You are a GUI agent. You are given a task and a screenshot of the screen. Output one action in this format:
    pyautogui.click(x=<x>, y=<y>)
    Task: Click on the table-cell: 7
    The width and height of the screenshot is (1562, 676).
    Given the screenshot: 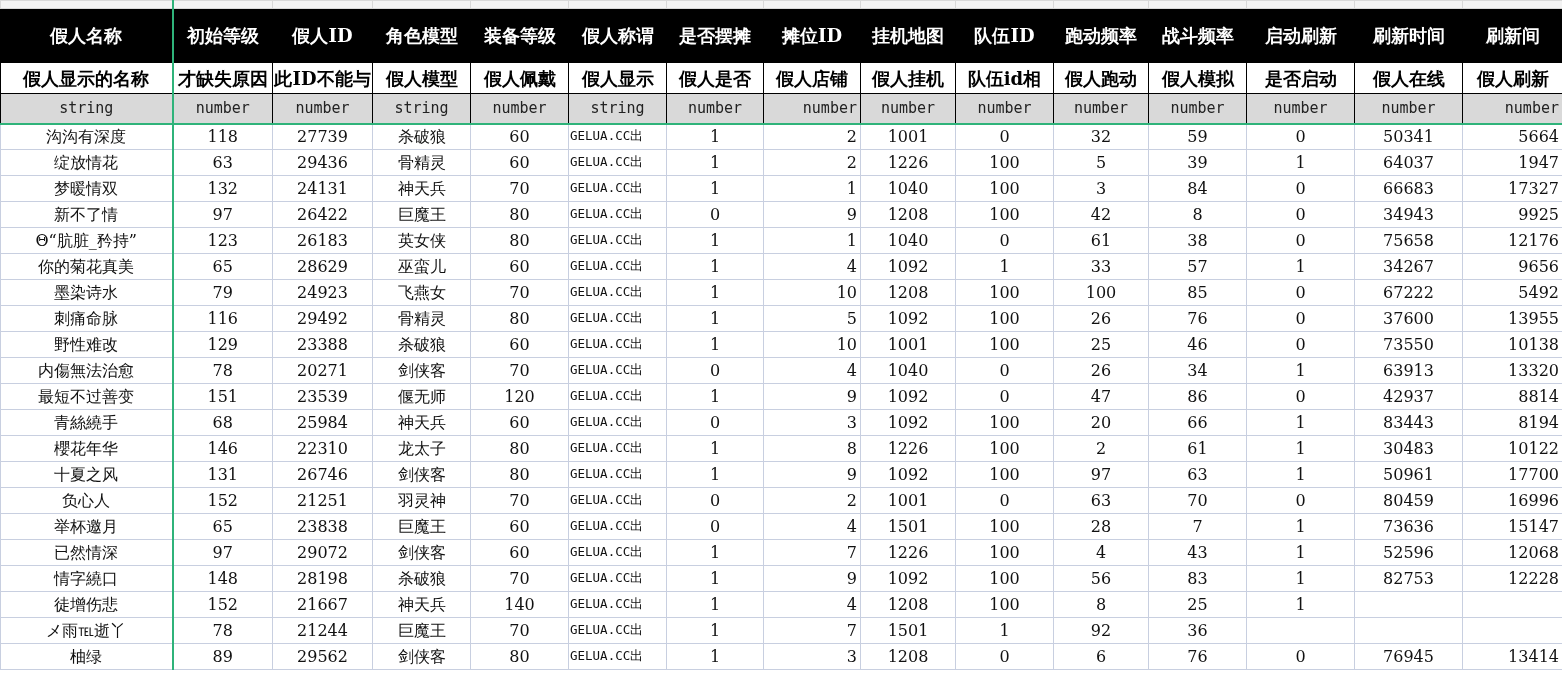 What is the action you would take?
    pyautogui.click(x=812, y=552)
    